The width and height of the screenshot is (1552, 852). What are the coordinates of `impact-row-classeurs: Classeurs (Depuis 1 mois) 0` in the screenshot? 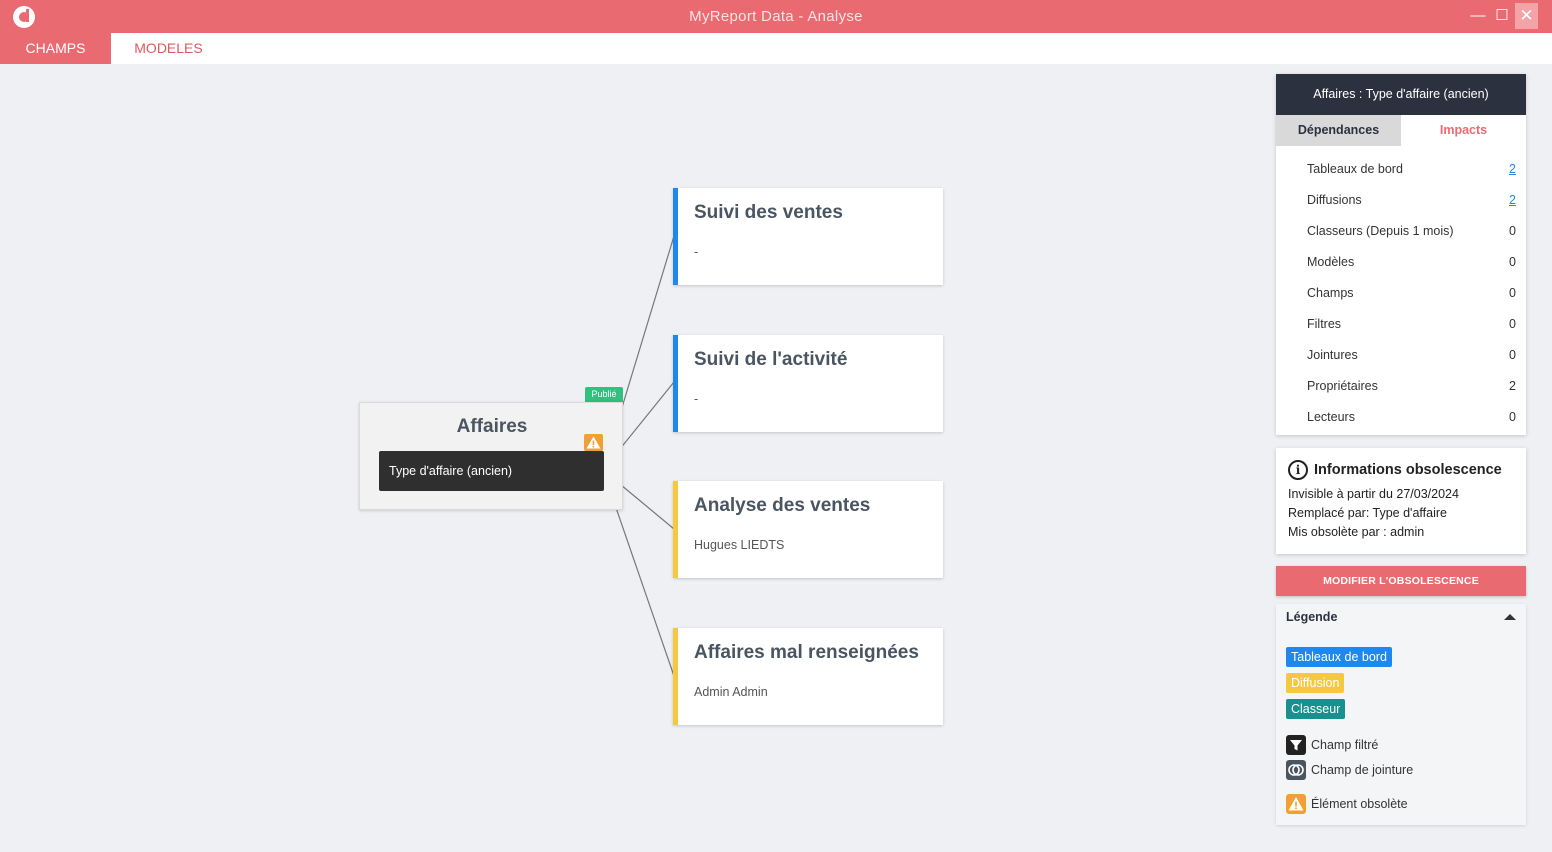 It's located at (1401, 231).